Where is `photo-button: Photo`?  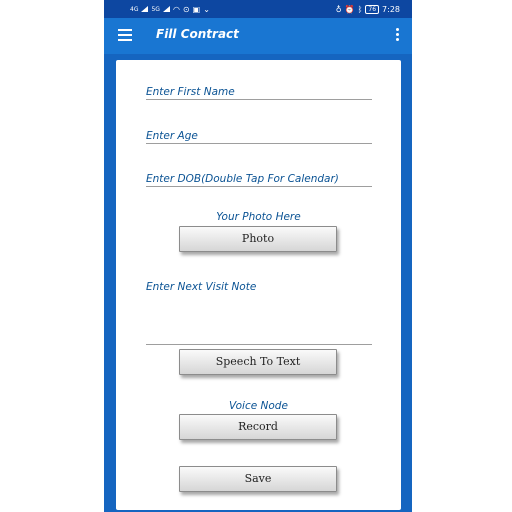 photo-button: Photo is located at coordinates (258, 239).